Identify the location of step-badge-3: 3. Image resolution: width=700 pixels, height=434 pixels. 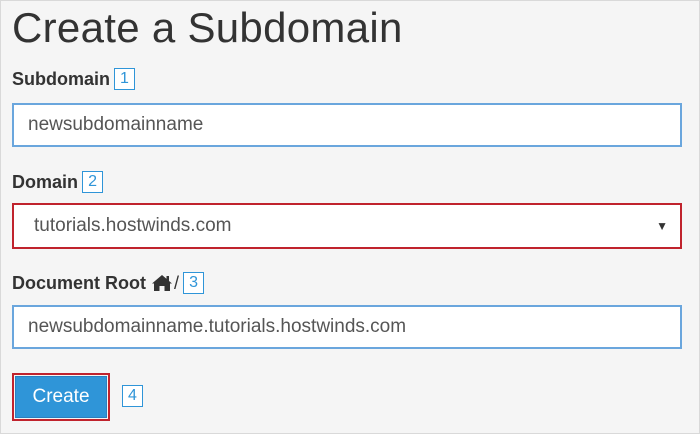
(194, 283).